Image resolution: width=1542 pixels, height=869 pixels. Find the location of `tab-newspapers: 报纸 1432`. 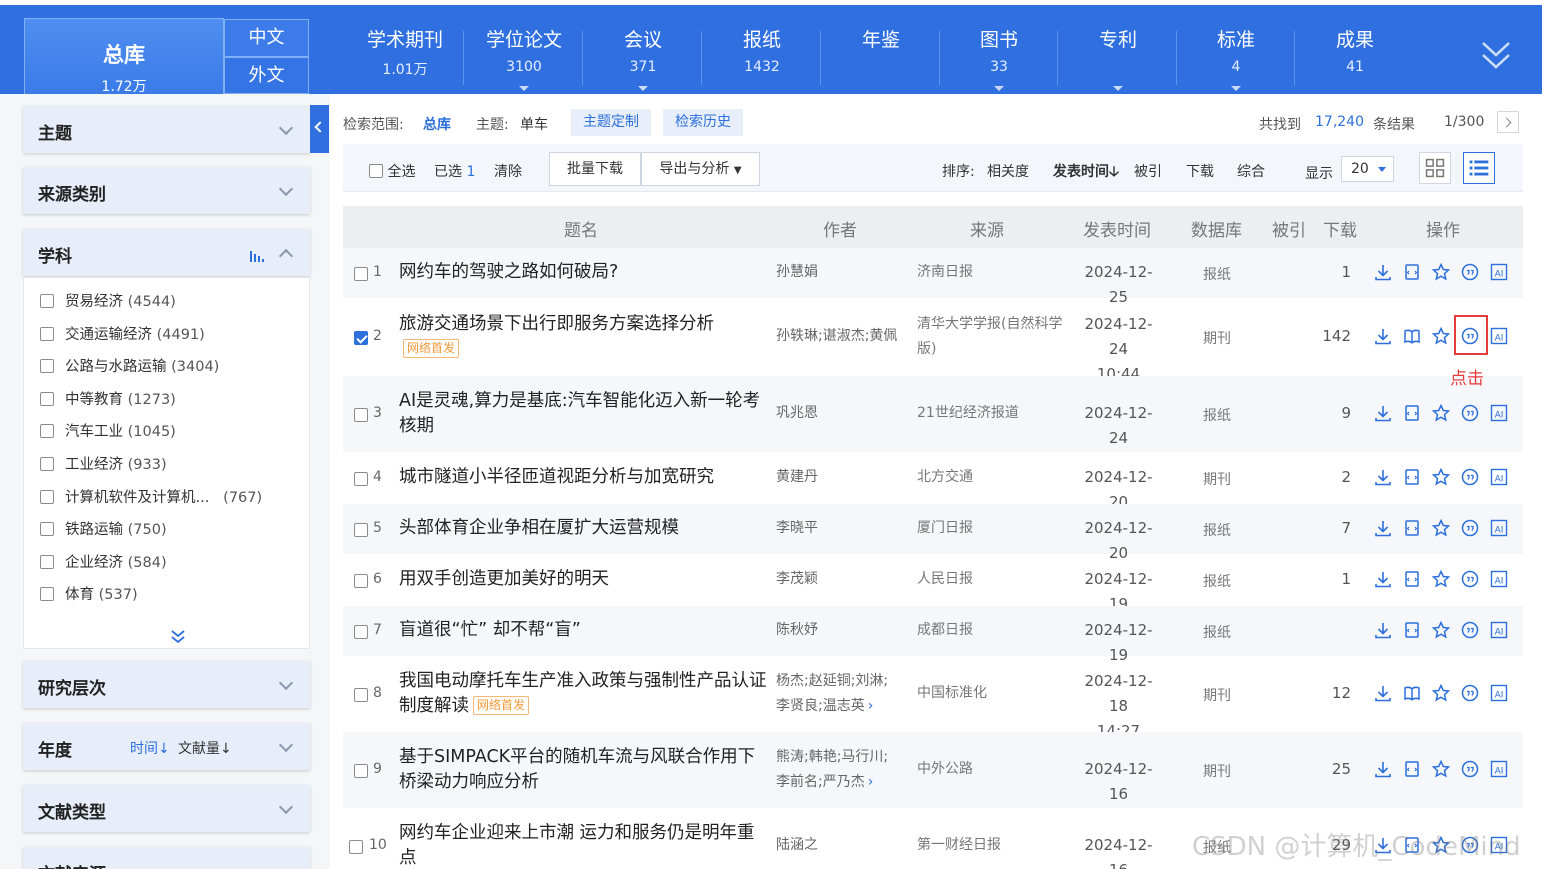

tab-newspapers: 报纸 1432 is located at coordinates (762, 60).